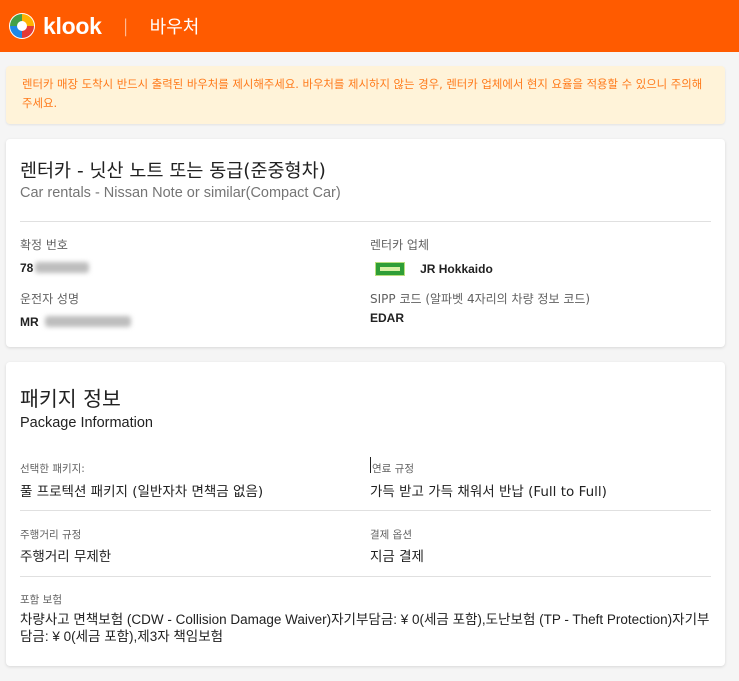 This screenshot has height=681, width=739. I want to click on mileage-policy-label: 주행거리 규정, so click(51, 535).